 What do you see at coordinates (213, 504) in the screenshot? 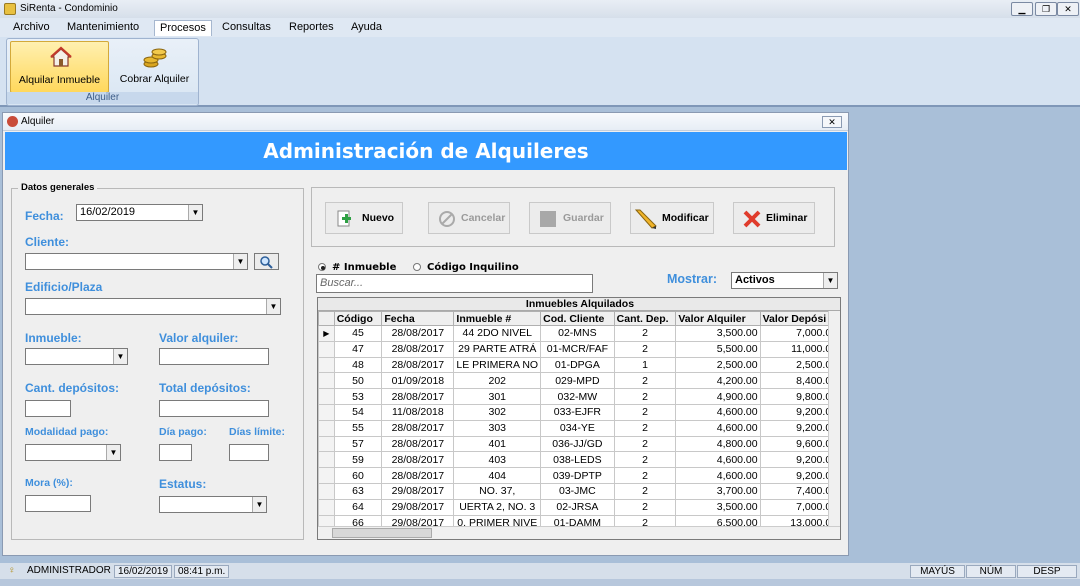
I see `estatus-combo: ▼` at bounding box center [213, 504].